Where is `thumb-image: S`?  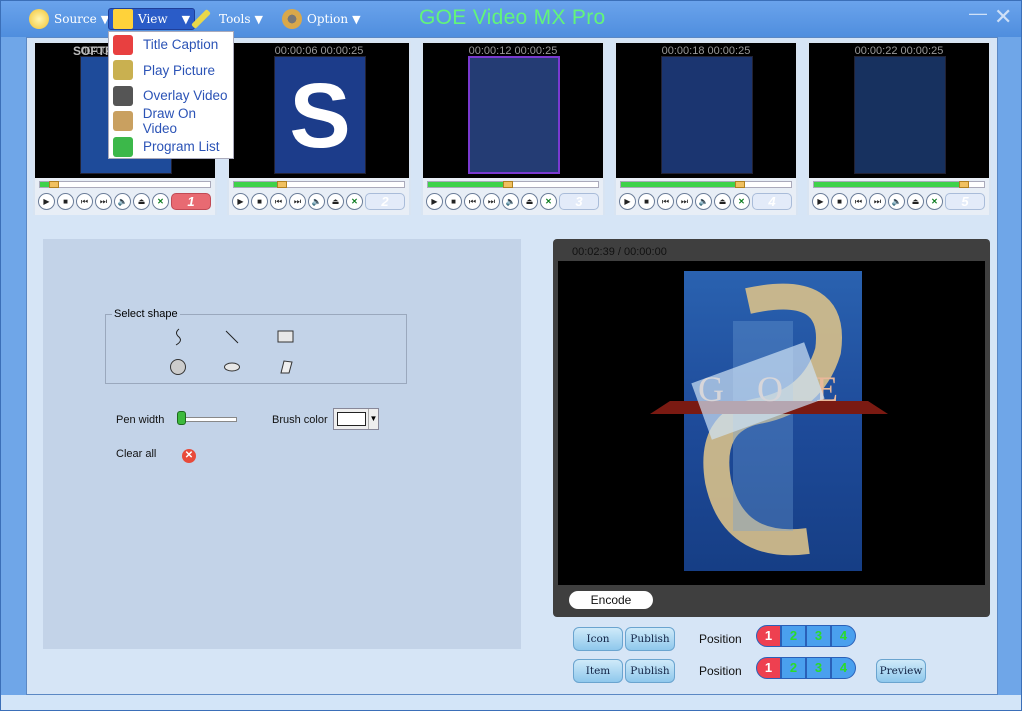
thumb-image: S is located at coordinates (320, 115).